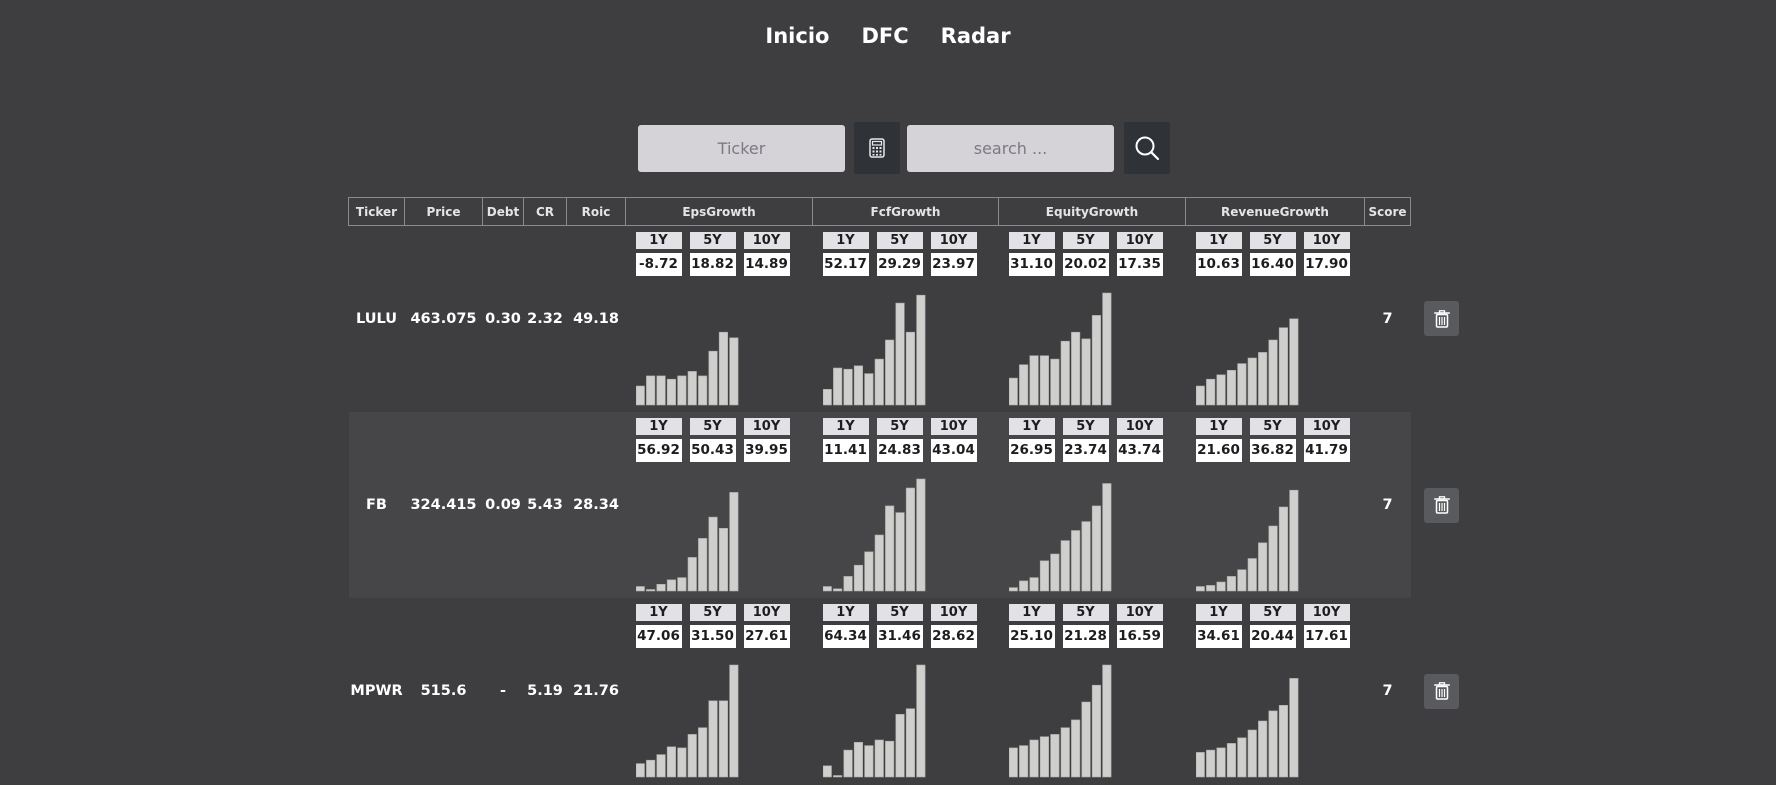 This screenshot has height=785, width=1776. Describe the element at coordinates (902, 634) in the screenshot. I see `period-value-row: 64.34 31.46 28.62` at that location.